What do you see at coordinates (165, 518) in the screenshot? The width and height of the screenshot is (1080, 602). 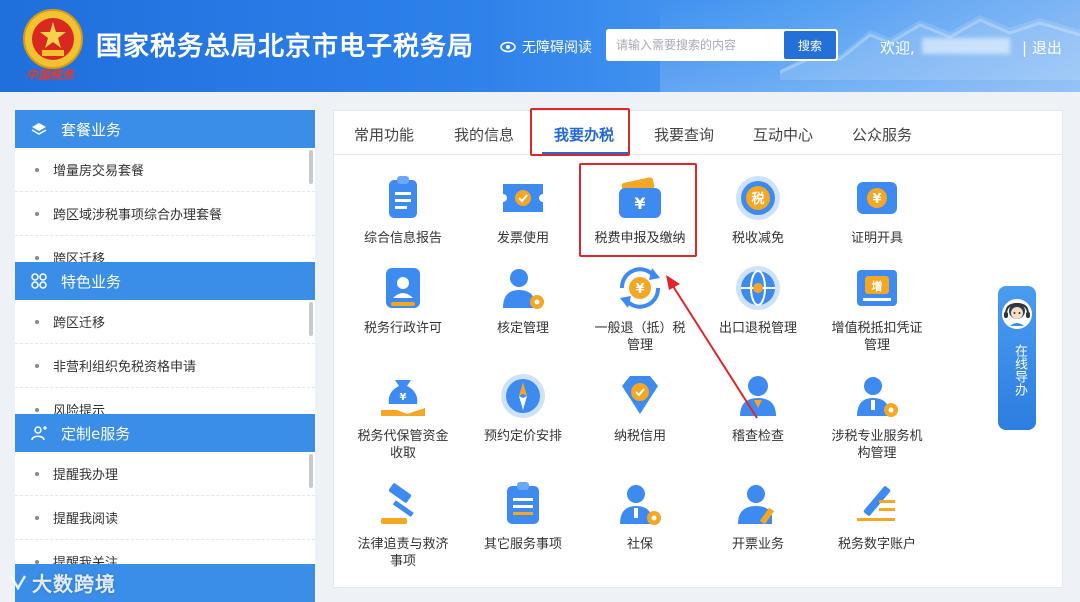 I see `sidebar-item: 提醒我阅读` at bounding box center [165, 518].